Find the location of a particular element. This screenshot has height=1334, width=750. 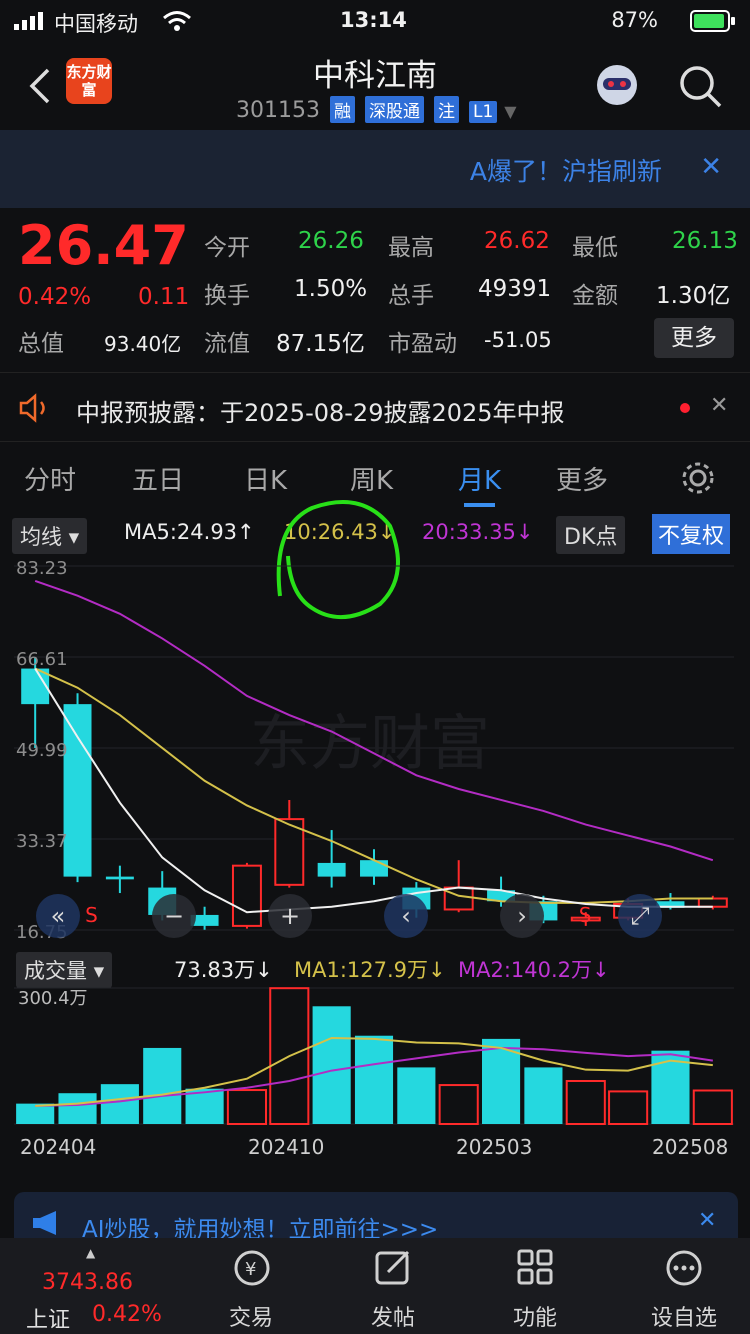

tab-intraday: 分时 is located at coordinates (50, 478).